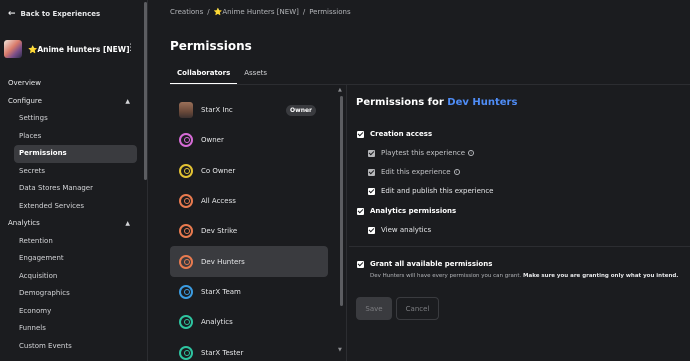 The width and height of the screenshot is (690, 361). Describe the element at coordinates (73, 312) in the screenshot. I see `sidebar-item-economy: Economy` at that location.